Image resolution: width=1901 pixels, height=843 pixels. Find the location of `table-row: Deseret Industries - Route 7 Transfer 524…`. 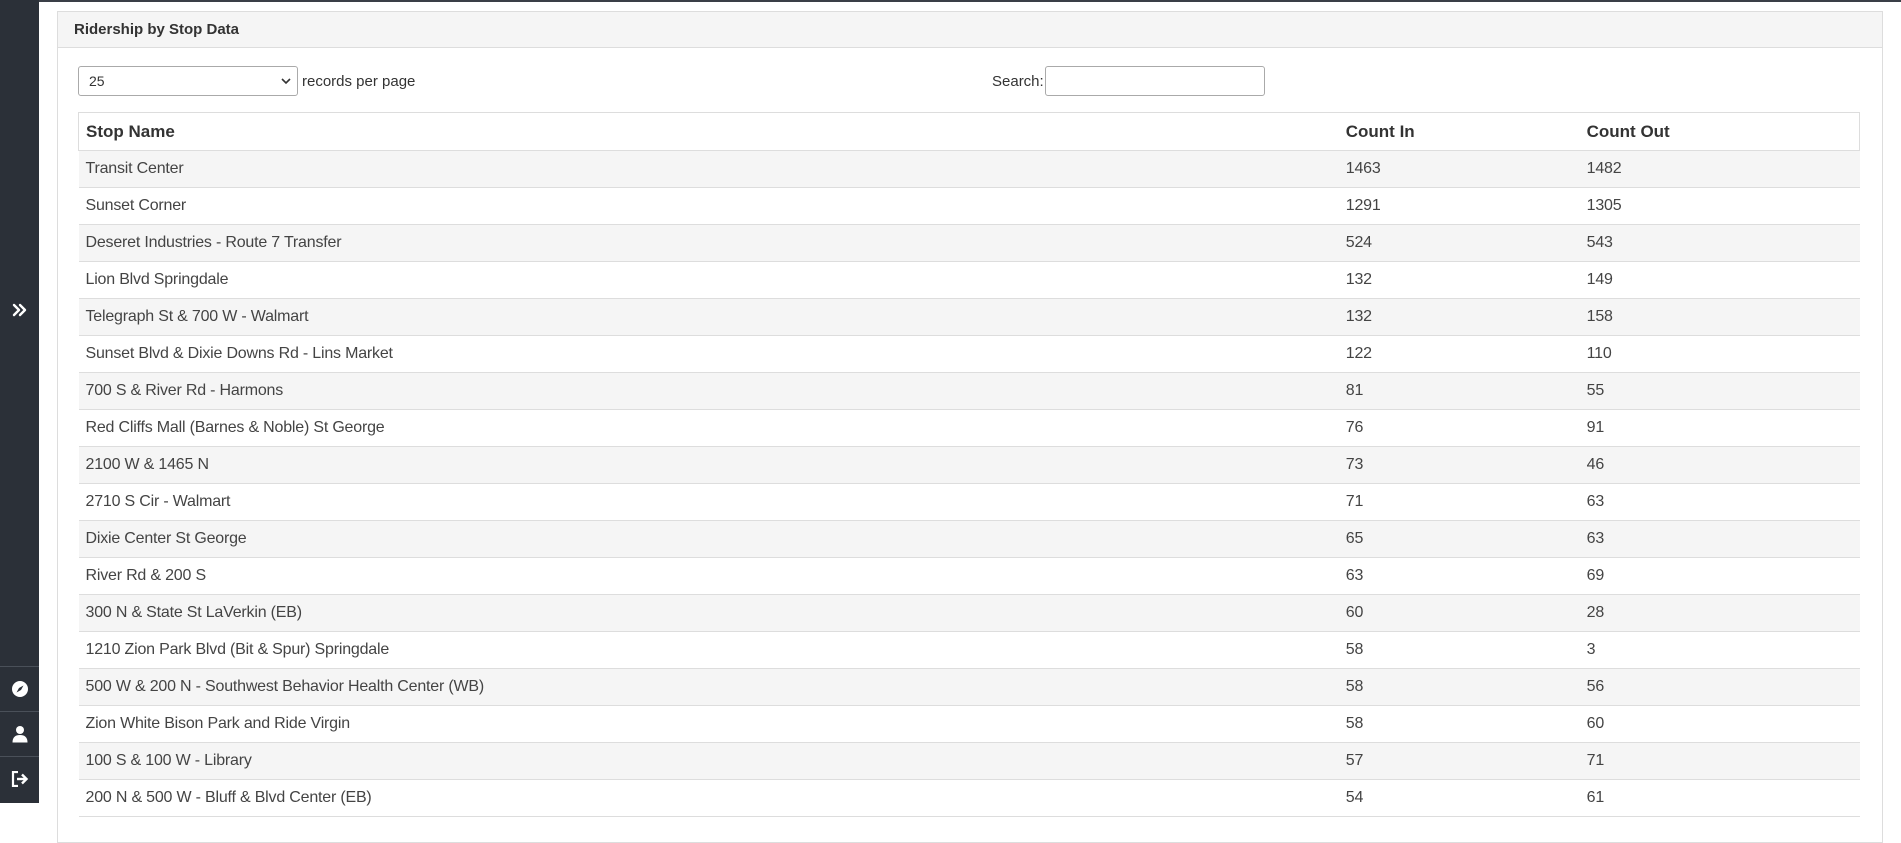

table-row: Deseret Industries - Route 7 Transfer 524… is located at coordinates (969, 243).